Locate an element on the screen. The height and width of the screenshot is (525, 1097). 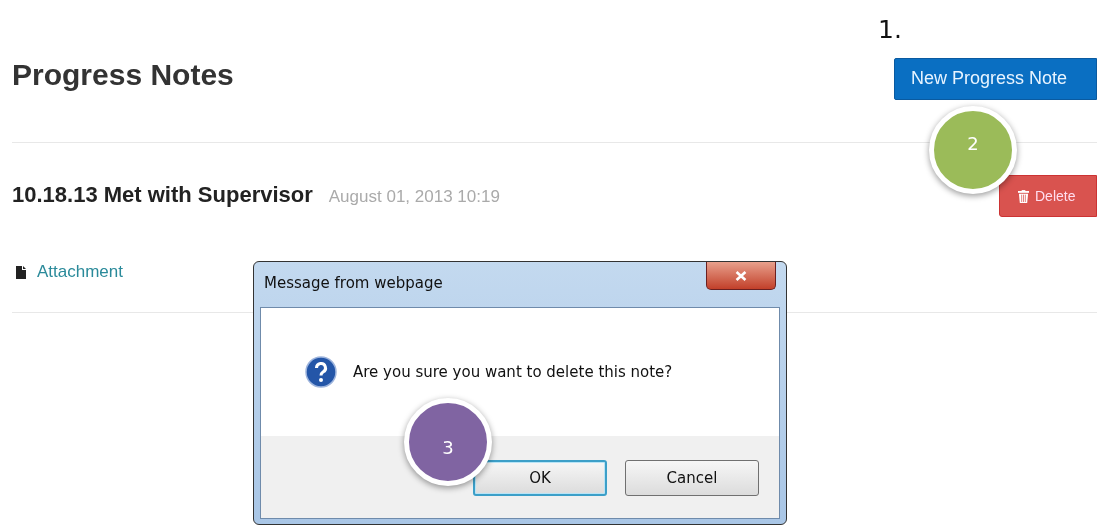
dialog-message: Are you sure you want to delete this note? is located at coordinates (513, 372).